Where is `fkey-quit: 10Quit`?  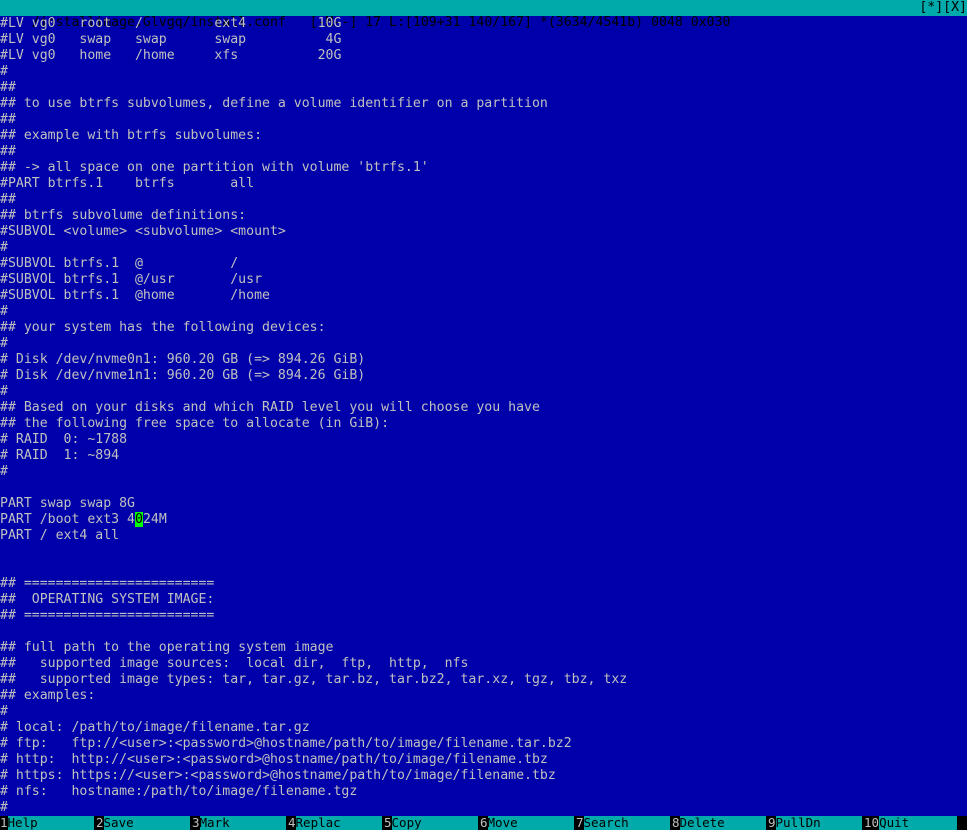 fkey-quit: 10Quit is located at coordinates (911, 823).